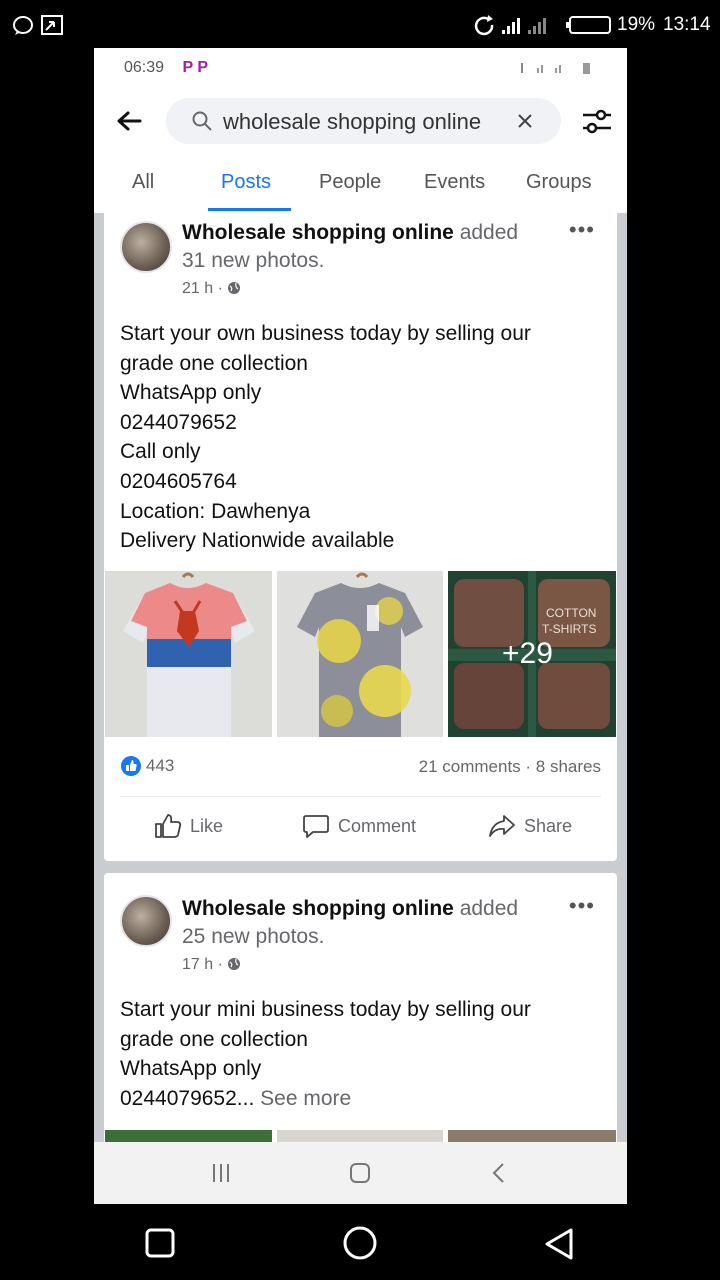  What do you see at coordinates (253, 936) in the screenshot?
I see `post-photos-count: 25 new photos.` at bounding box center [253, 936].